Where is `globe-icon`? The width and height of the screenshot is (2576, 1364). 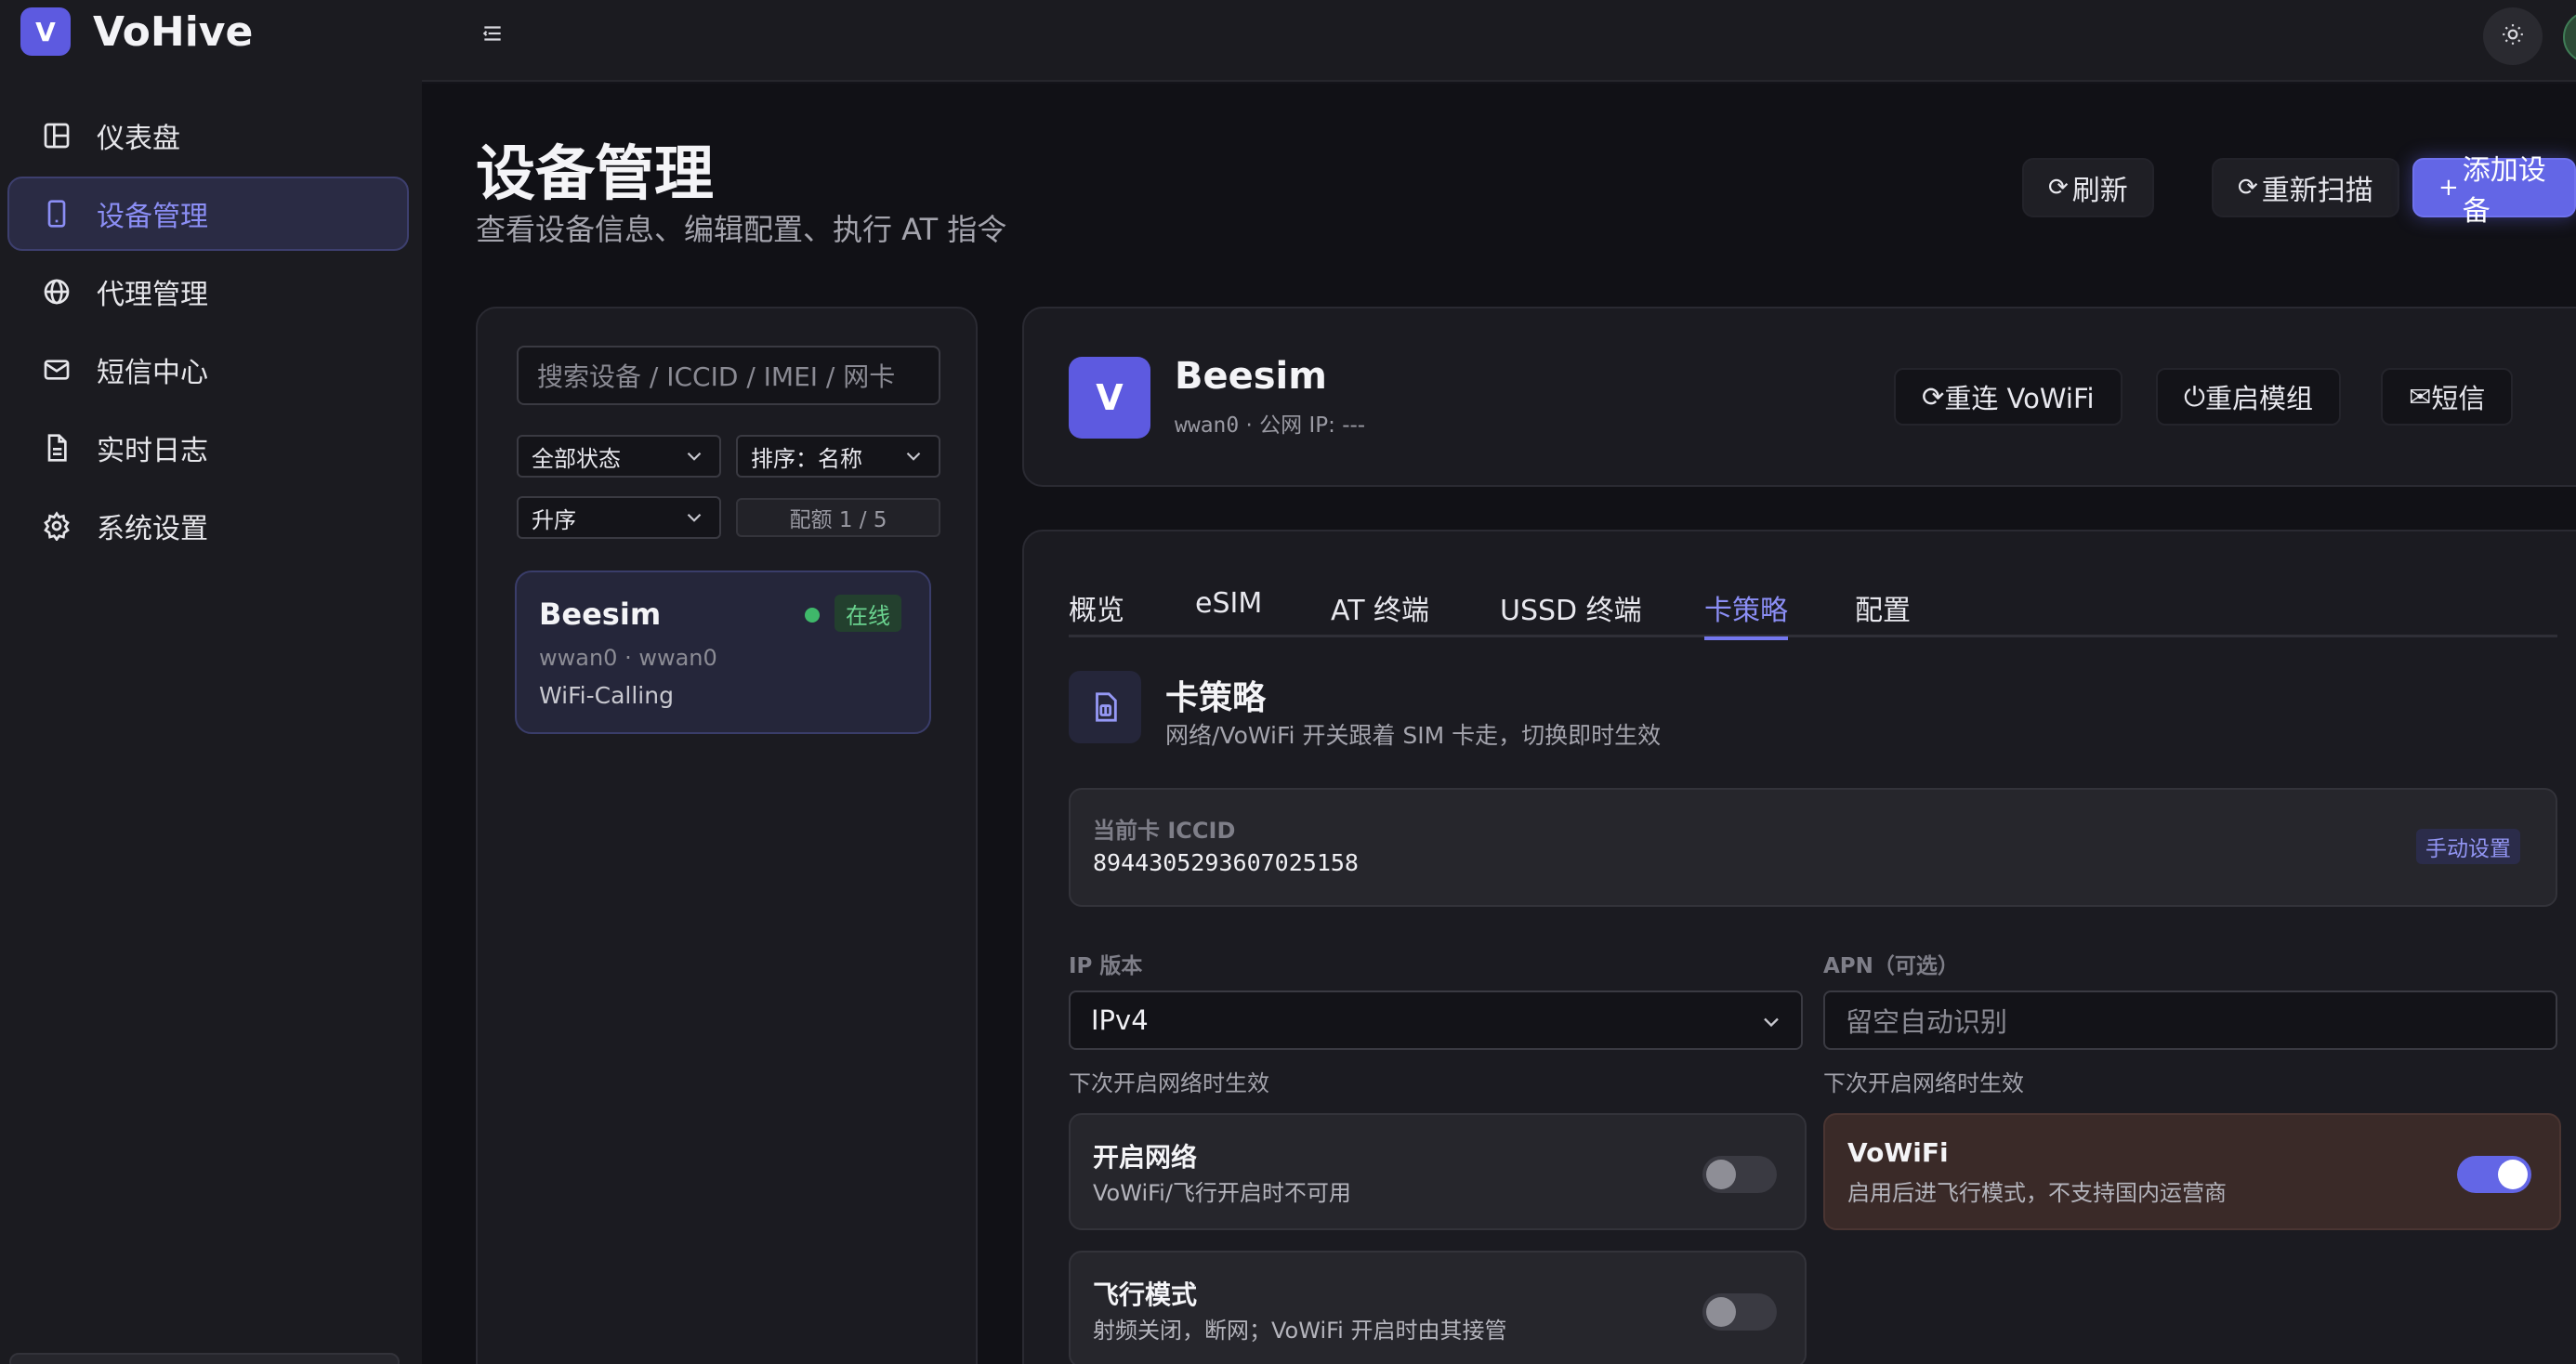 globe-icon is located at coordinates (56, 292).